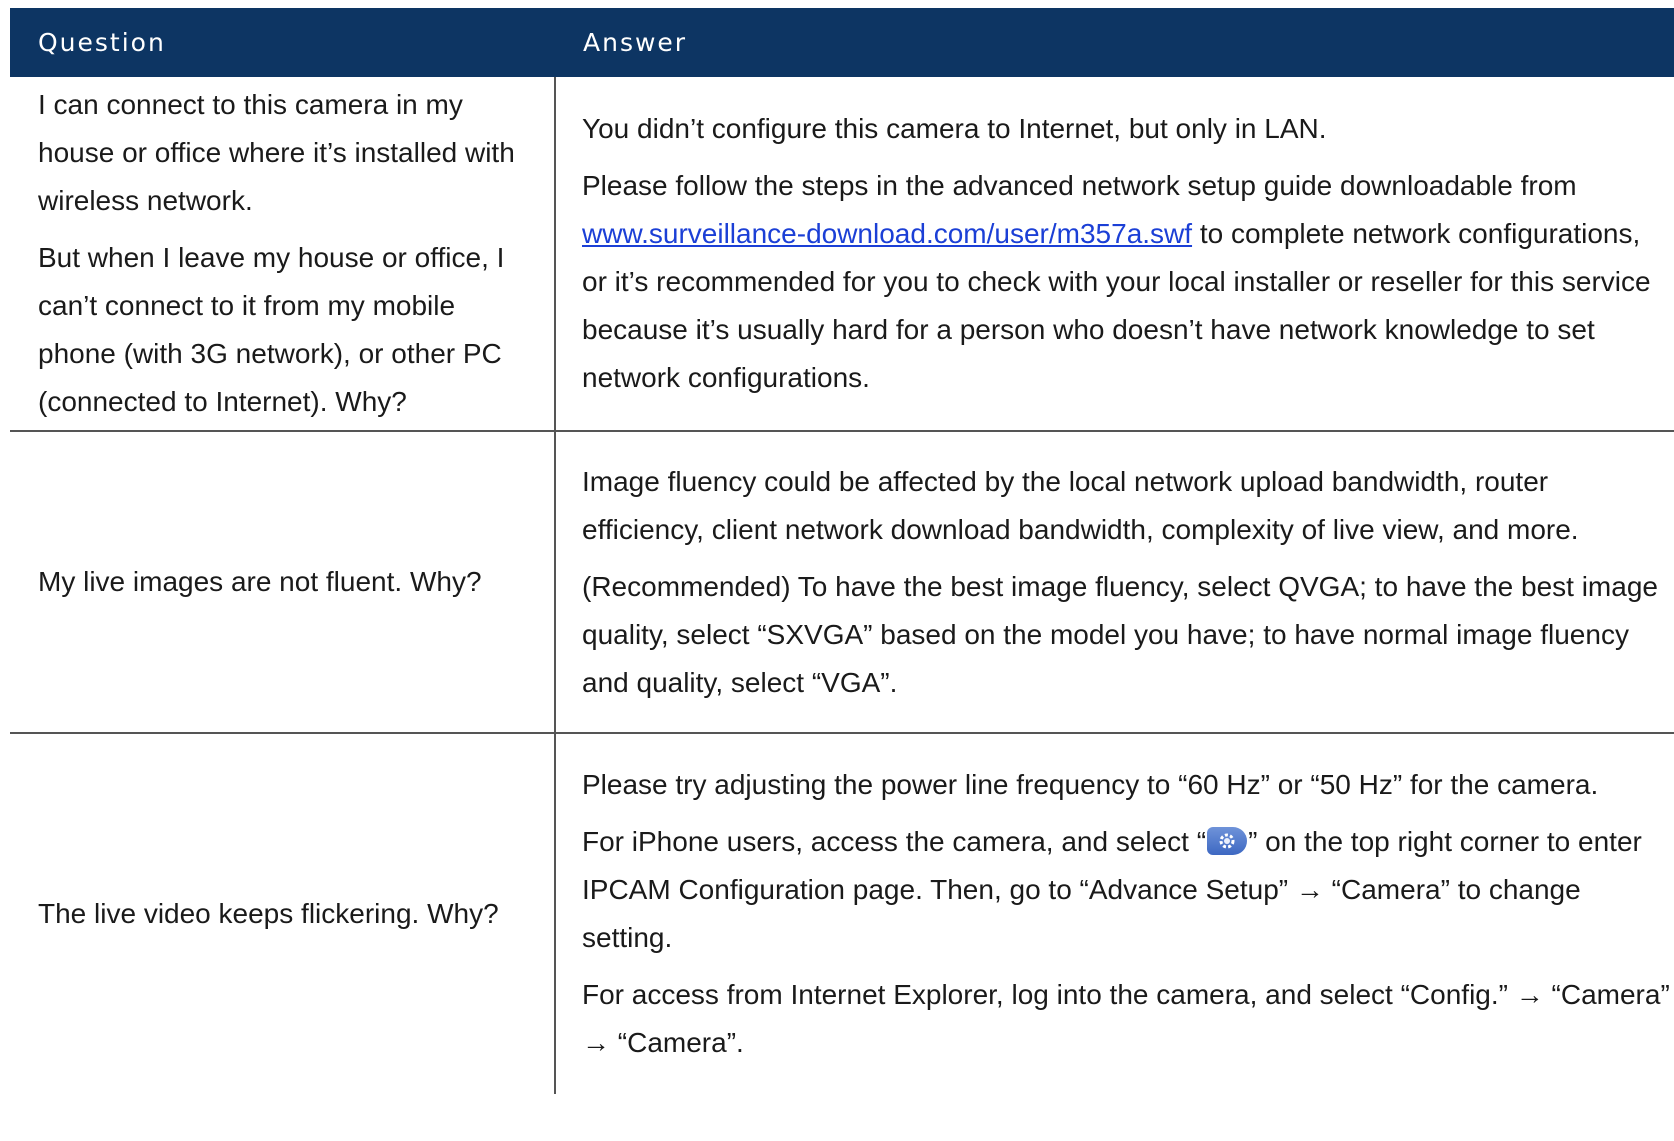 This screenshot has height=1141, width=1674. What do you see at coordinates (268, 913) in the screenshot?
I see `question-text: The live video keeps flickering. Why?` at bounding box center [268, 913].